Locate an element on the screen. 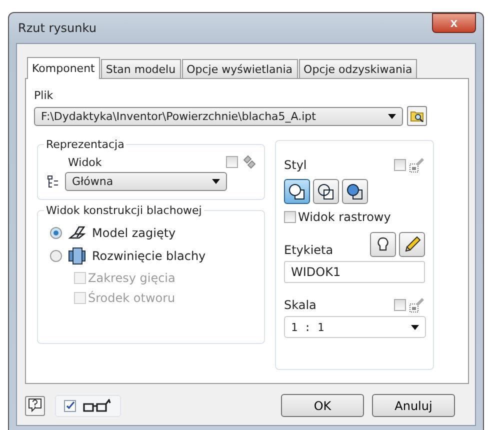 The image size is (493, 430). flat-sheet-icon is located at coordinates (77, 256).